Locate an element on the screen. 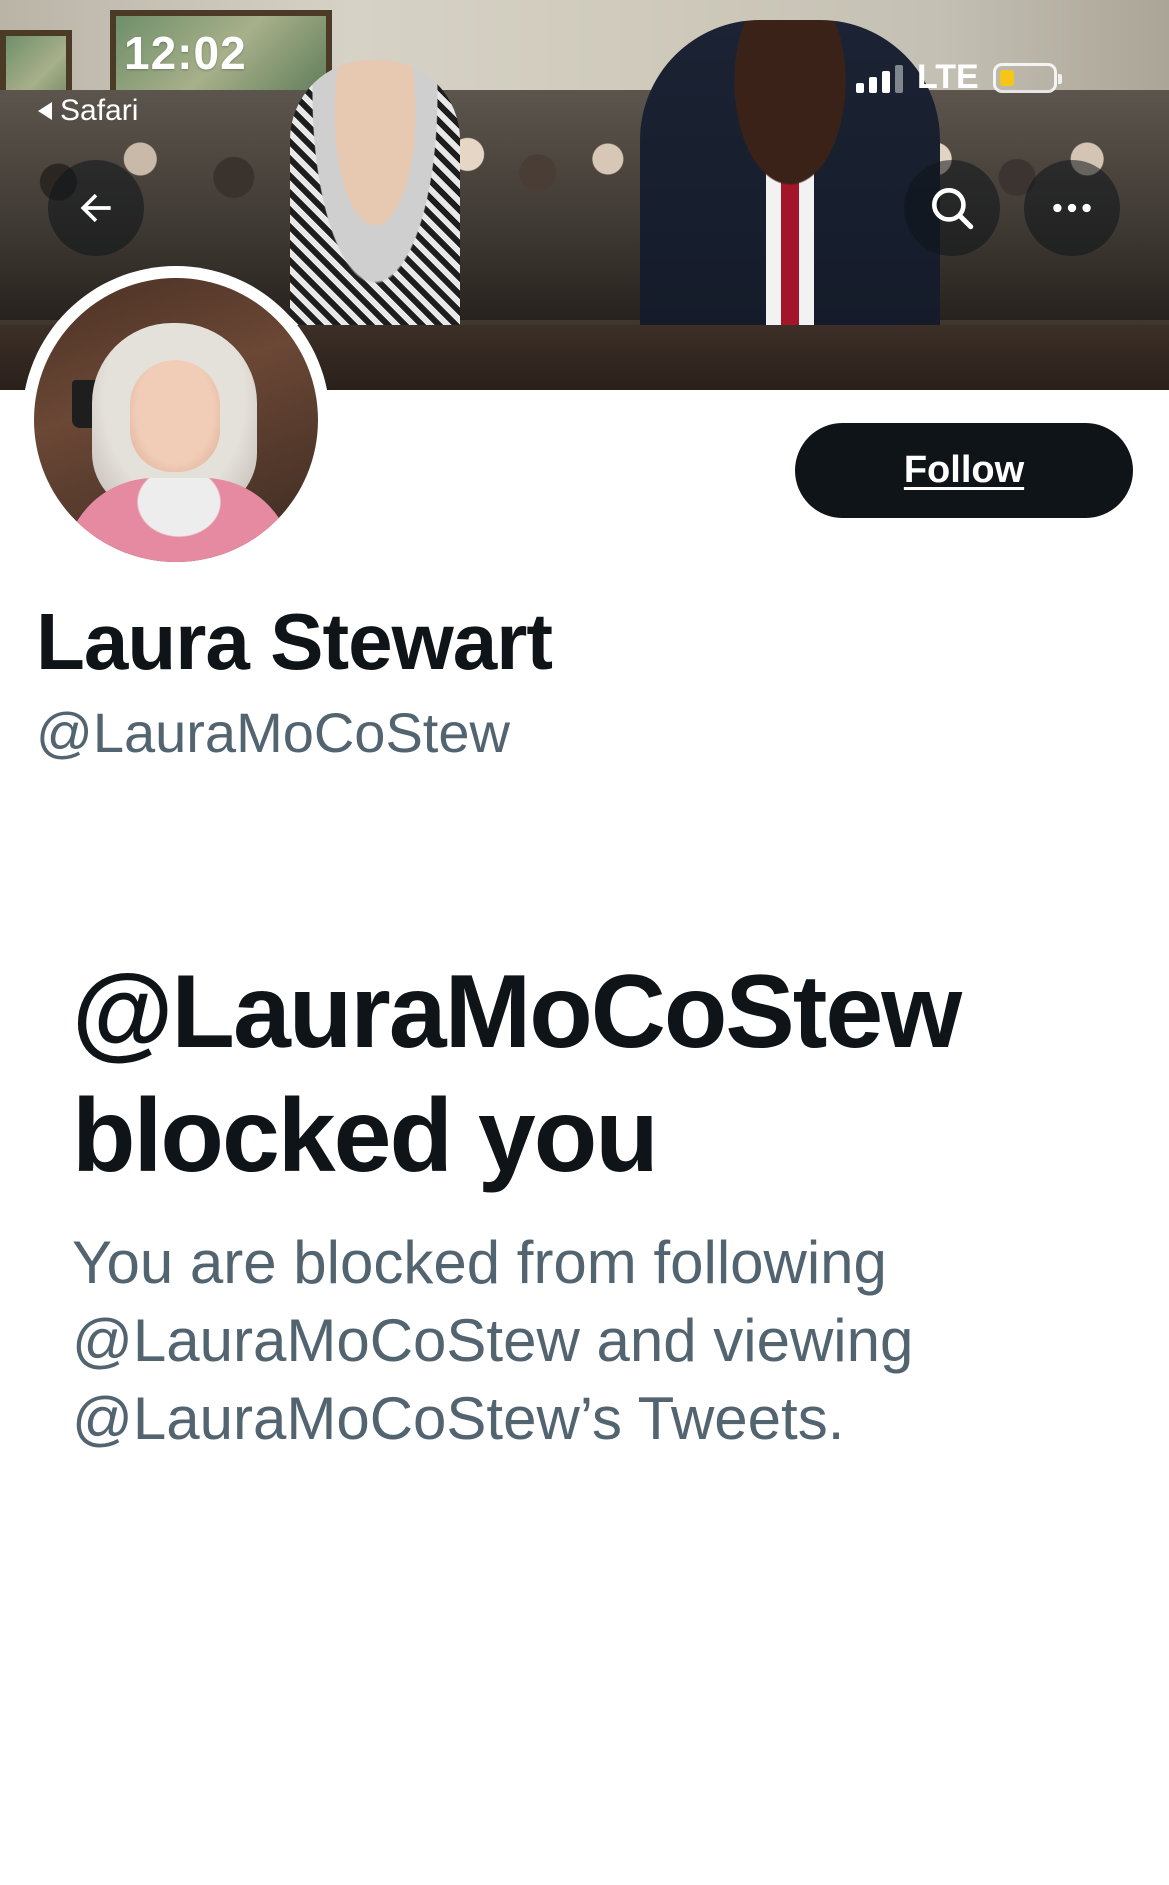  avatar-photo is located at coordinates (176, 420).